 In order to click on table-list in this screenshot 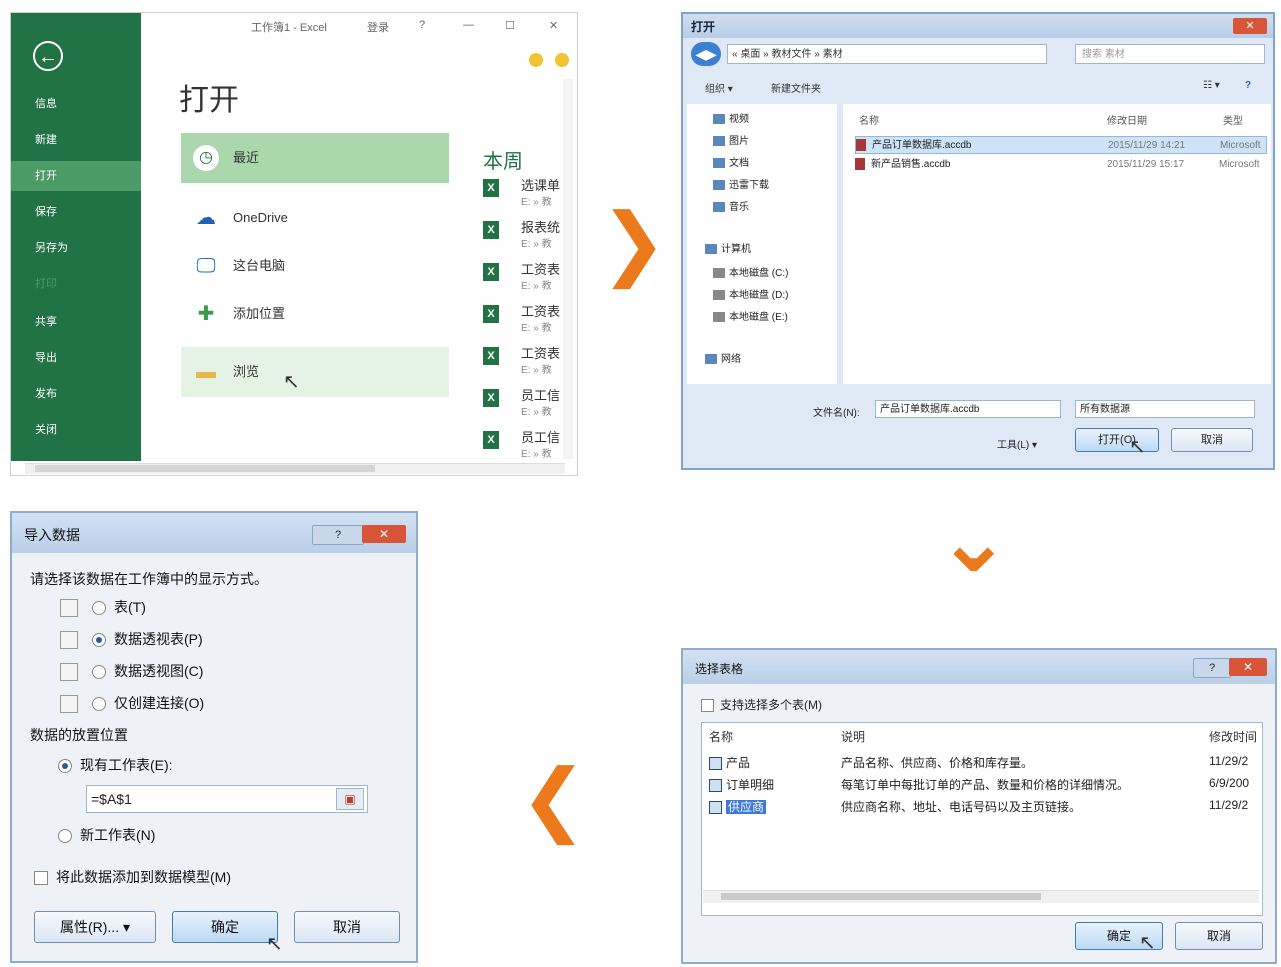, I will do `click(982, 819)`.